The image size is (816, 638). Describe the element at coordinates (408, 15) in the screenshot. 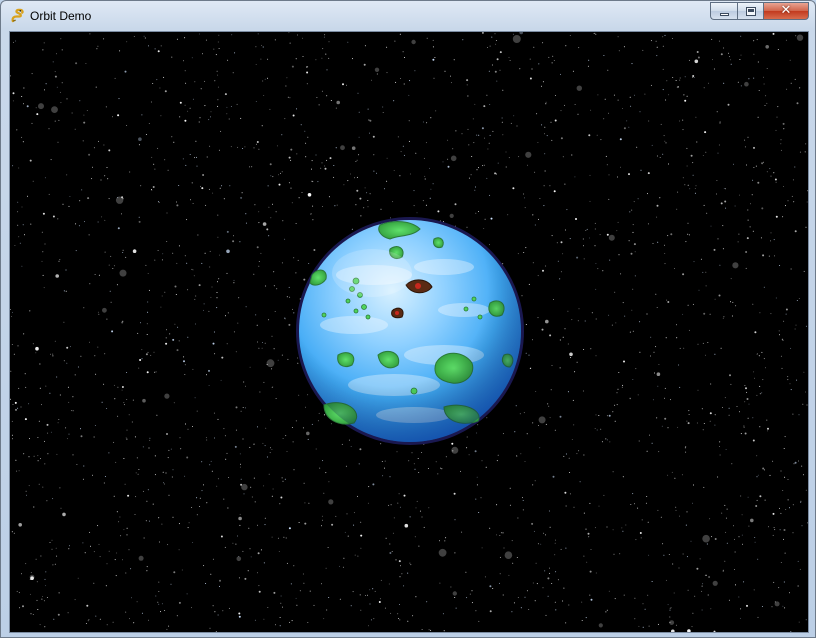

I see `title-bar: Orbit Demo ✕` at that location.